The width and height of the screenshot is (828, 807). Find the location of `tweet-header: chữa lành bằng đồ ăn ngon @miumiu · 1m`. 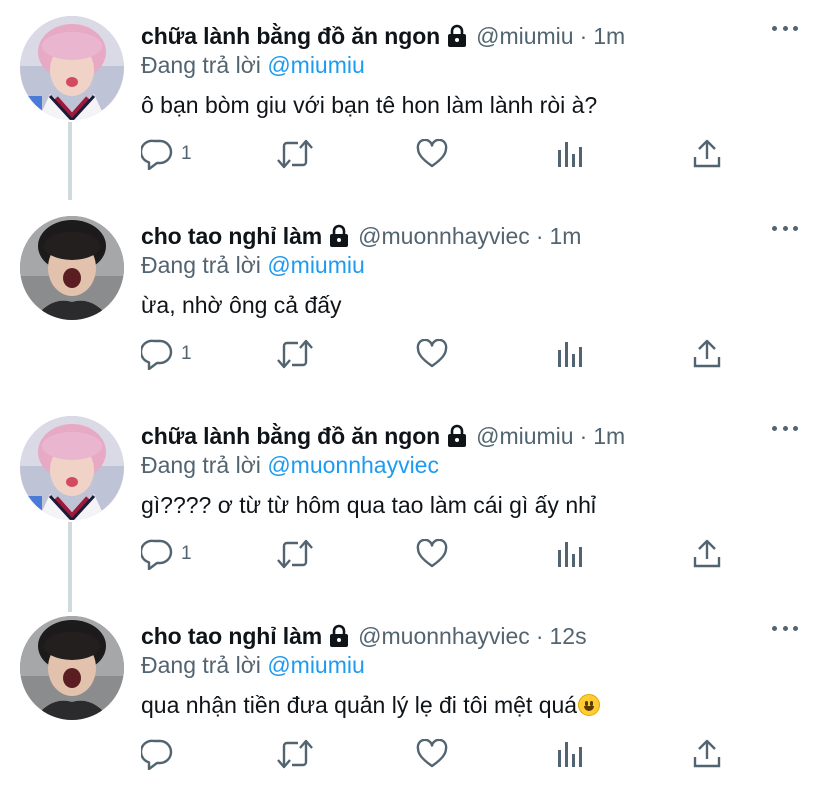

tweet-header: chữa lành bằng đồ ăn ngon @miumiu · 1m is located at coordinates (383, 36).